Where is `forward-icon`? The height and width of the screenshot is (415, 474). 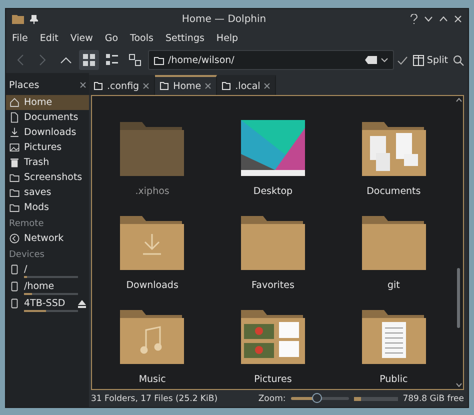
forward-icon is located at coordinates (43, 60).